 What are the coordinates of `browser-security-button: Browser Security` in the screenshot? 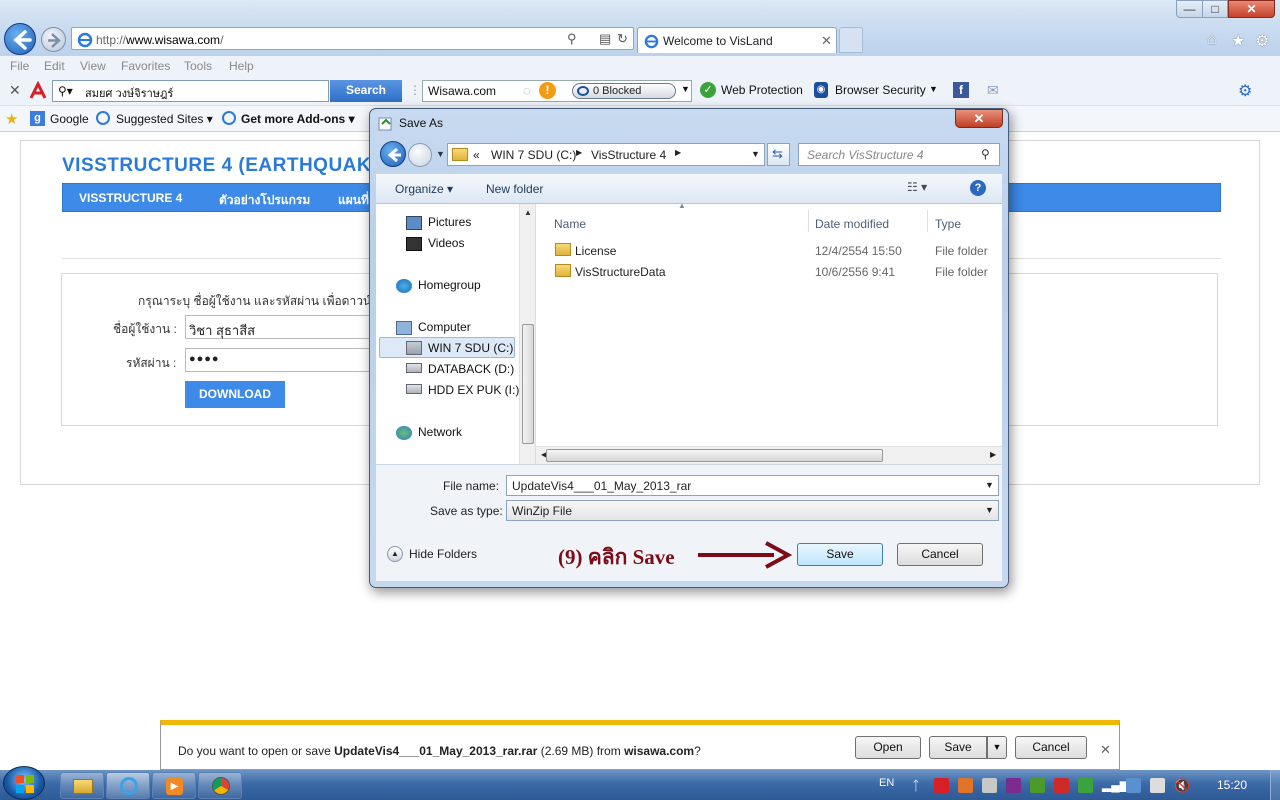 It's located at (880, 90).